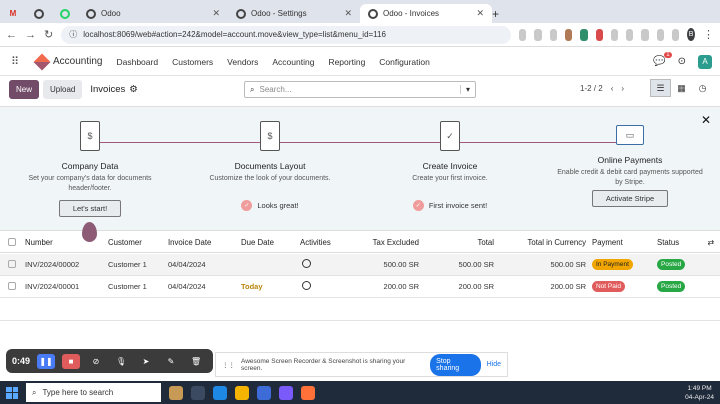 The height and width of the screenshot is (404, 720). I want to click on menu-reporting: Reporting, so click(346, 62).